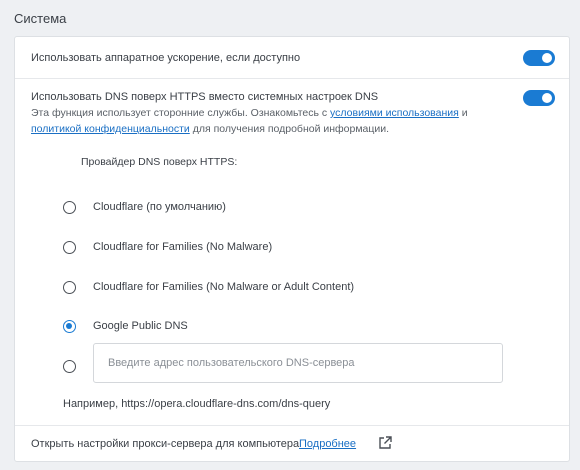  What do you see at coordinates (327, 444) in the screenshot?
I see `proxy-learn-more-link: Подробнее` at bounding box center [327, 444].